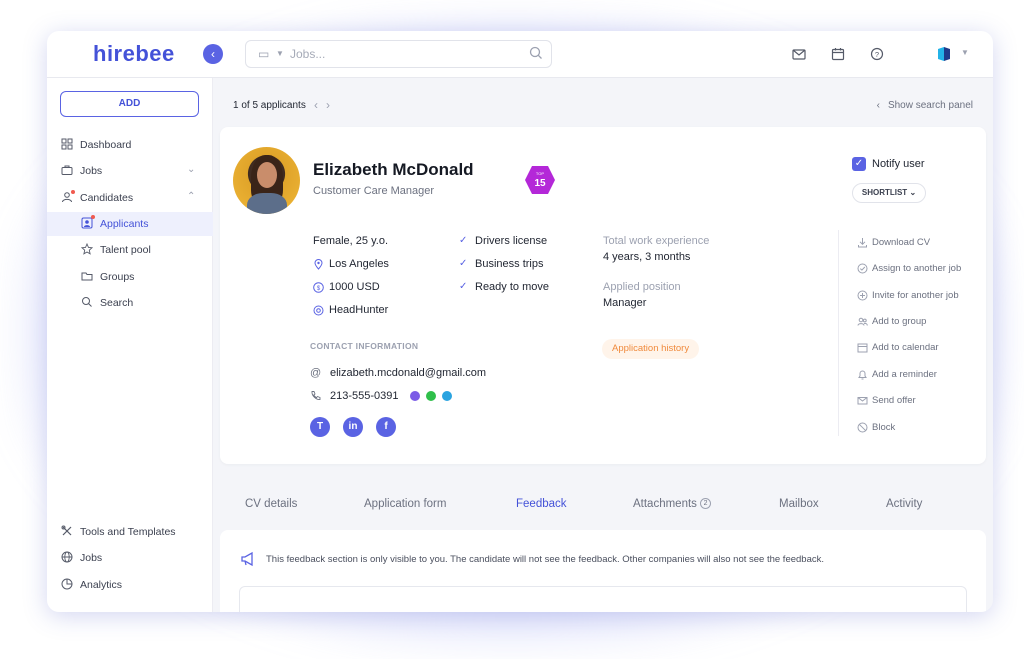 The height and width of the screenshot is (659, 1024). What do you see at coordinates (930, 105) in the screenshot?
I see `show-search-panel-label: Show search panel` at bounding box center [930, 105].